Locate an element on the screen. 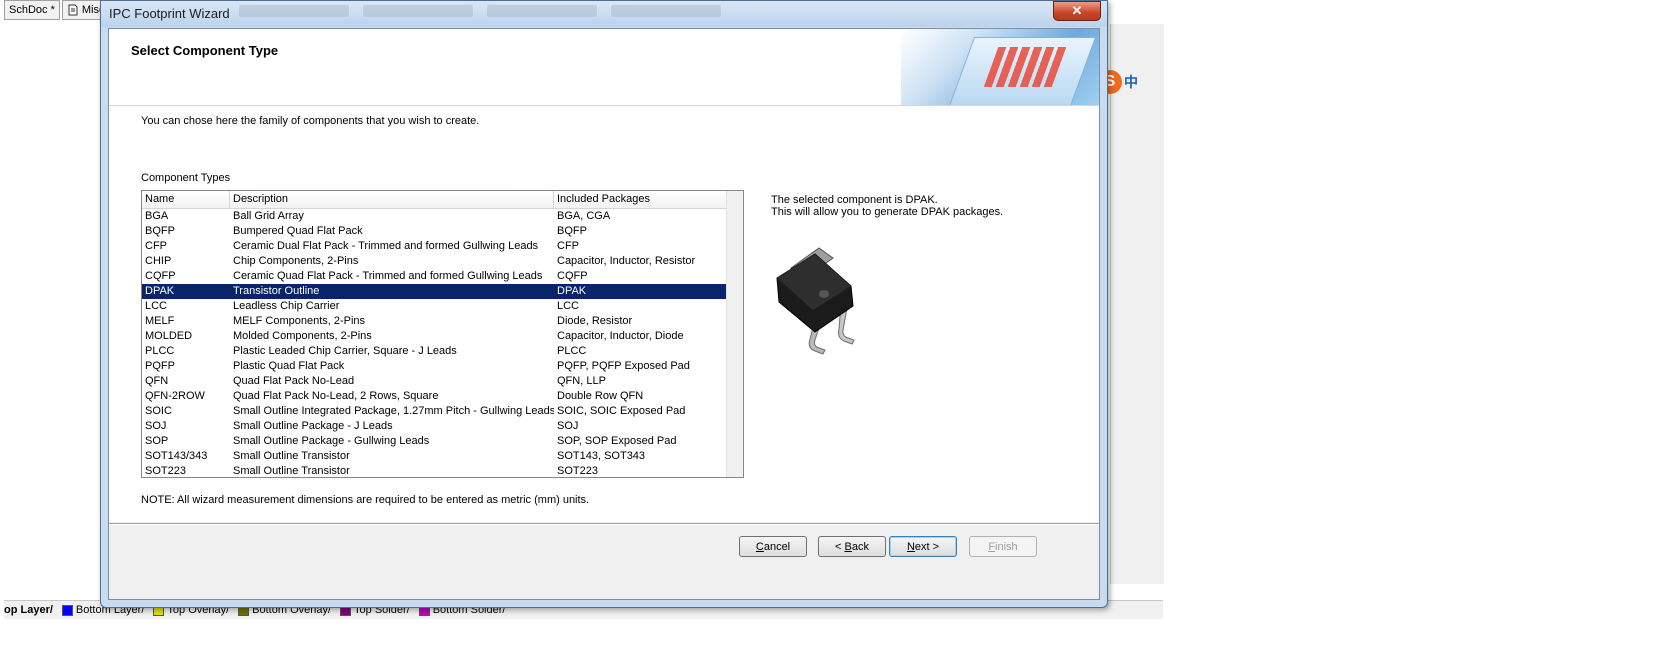  close-button: ✕ is located at coordinates (1077, 11).